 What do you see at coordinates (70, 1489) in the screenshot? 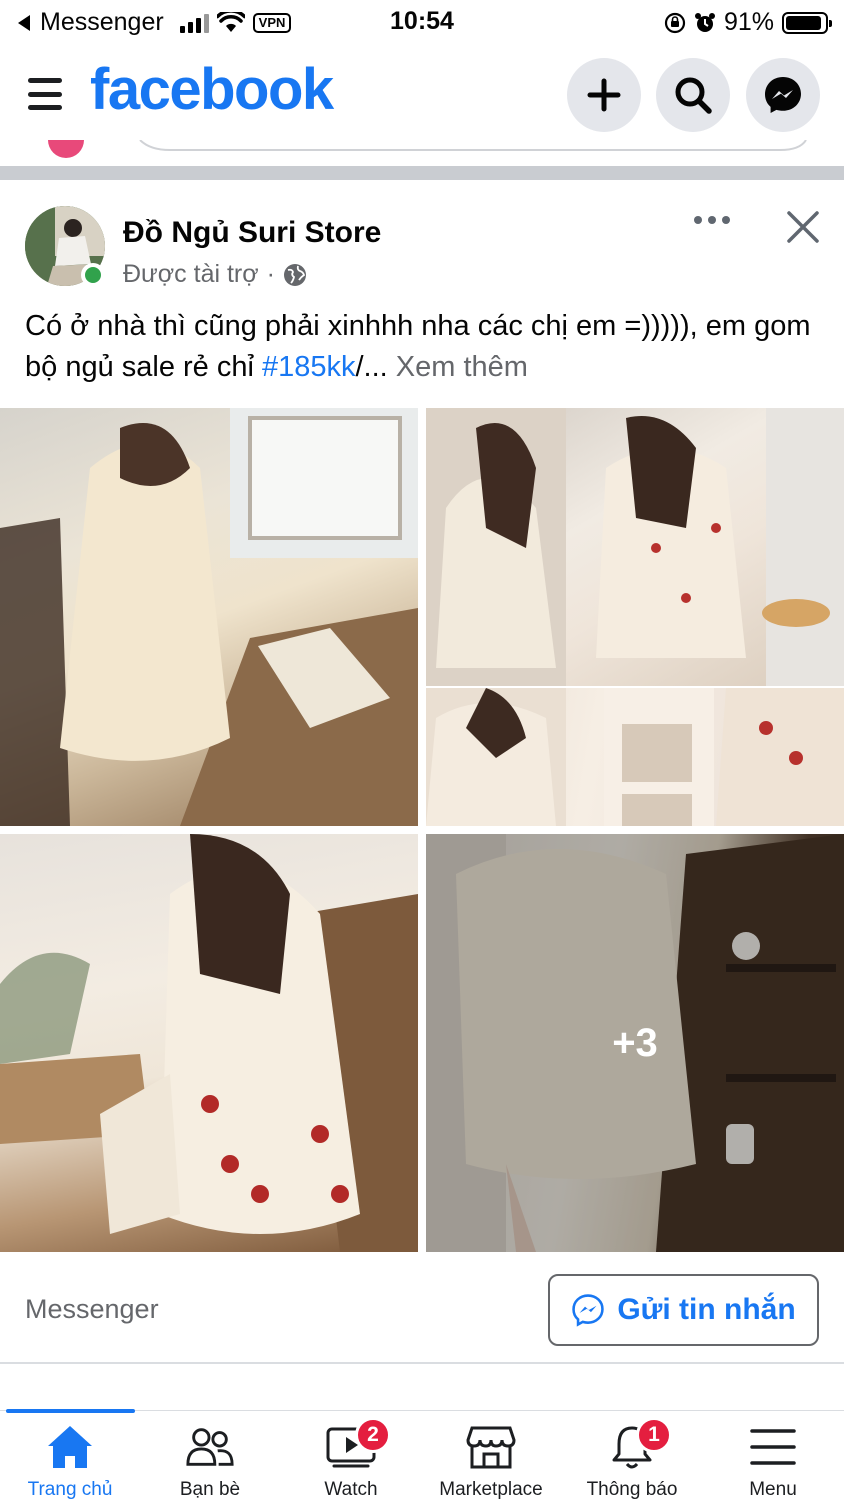
I see `nav-home-label: Trang chủ` at bounding box center [70, 1489].